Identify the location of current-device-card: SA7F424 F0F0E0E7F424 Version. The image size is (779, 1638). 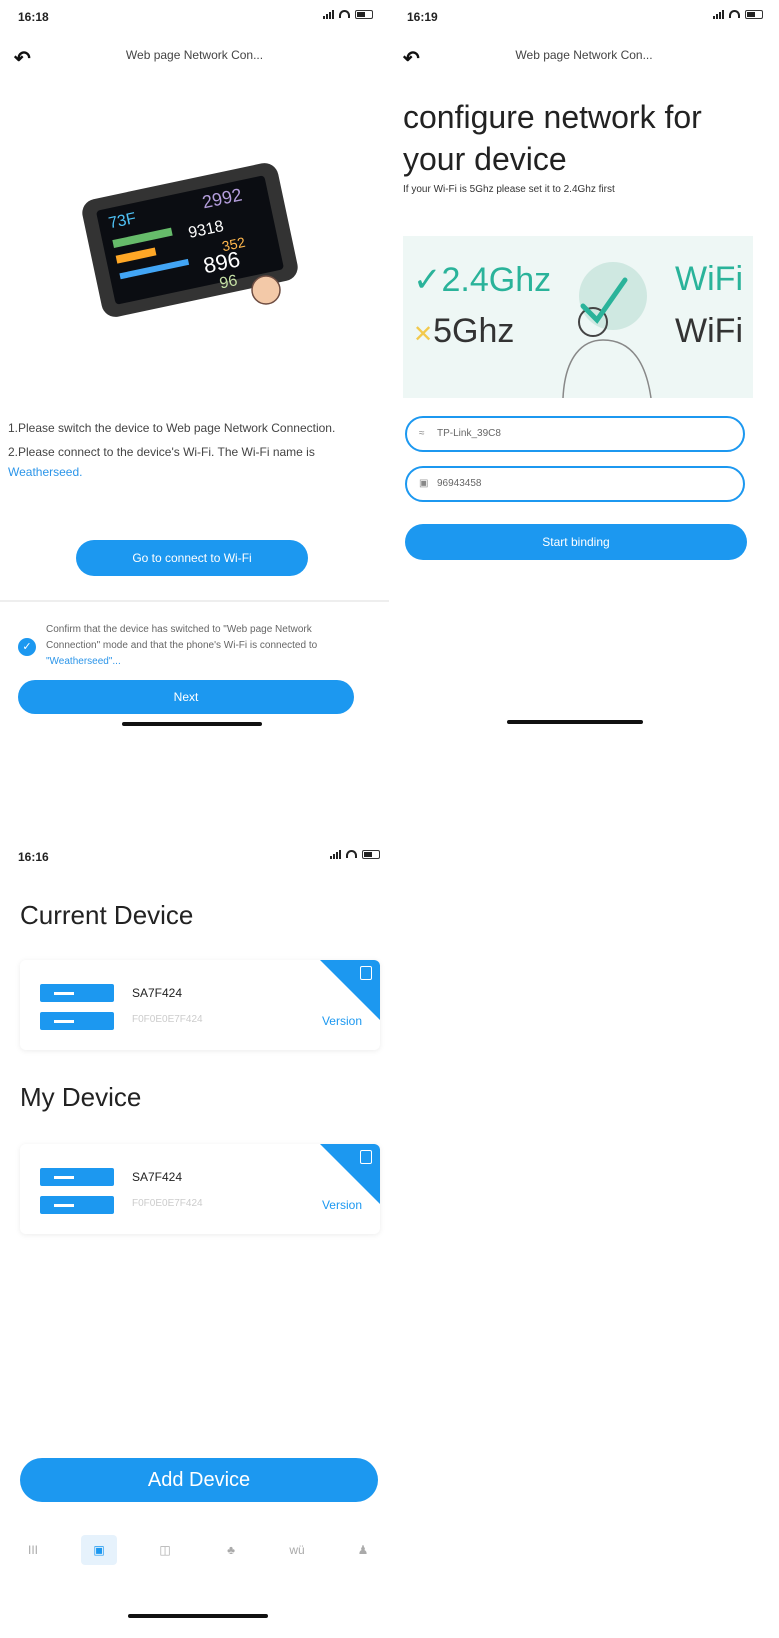
(200, 1005).